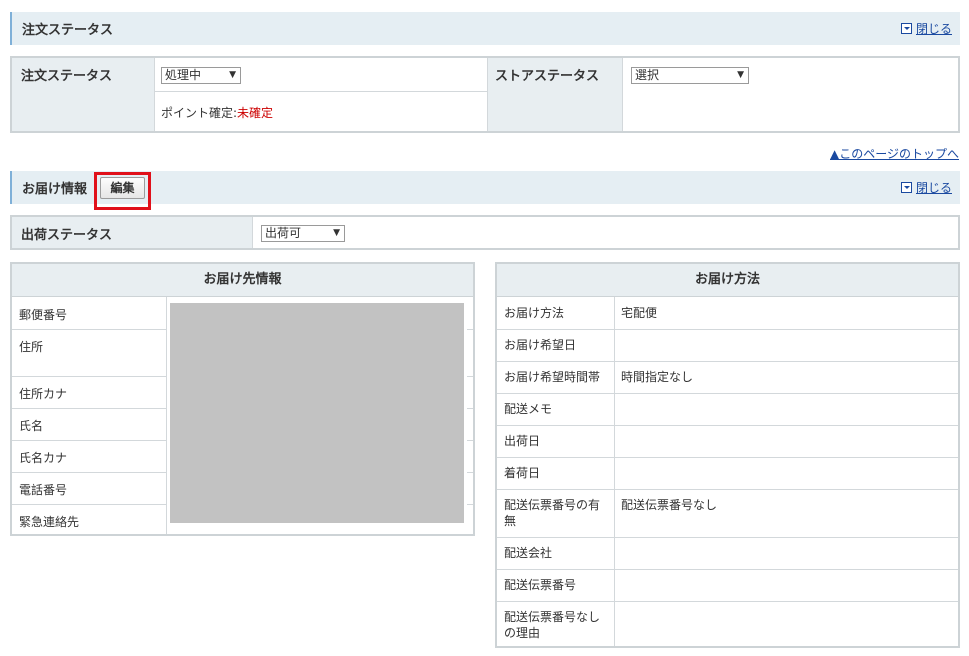 The width and height of the screenshot is (969, 656). Describe the element at coordinates (540, 585) in the screenshot. I see `delivery-method-row-label: 配送伝票番号` at that location.